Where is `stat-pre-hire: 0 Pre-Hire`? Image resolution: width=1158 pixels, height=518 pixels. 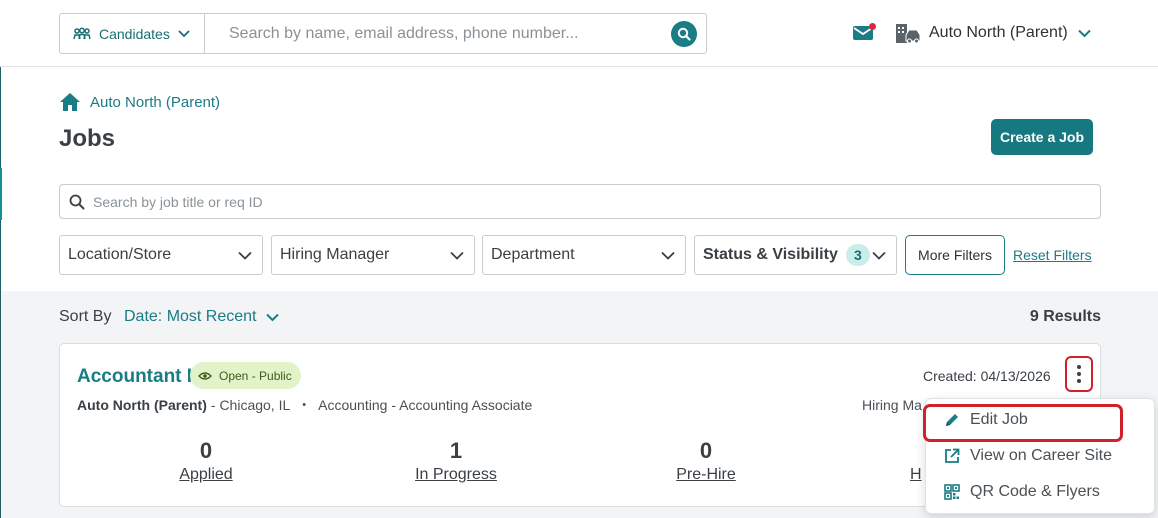 stat-pre-hire: 0 Pre-Hire is located at coordinates (706, 461).